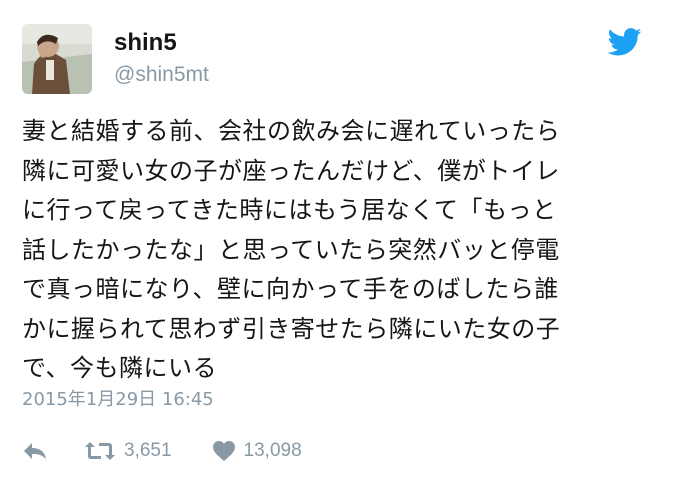 The image size is (674, 477). Describe the element at coordinates (224, 451) in the screenshot. I see `heart-icon` at that location.